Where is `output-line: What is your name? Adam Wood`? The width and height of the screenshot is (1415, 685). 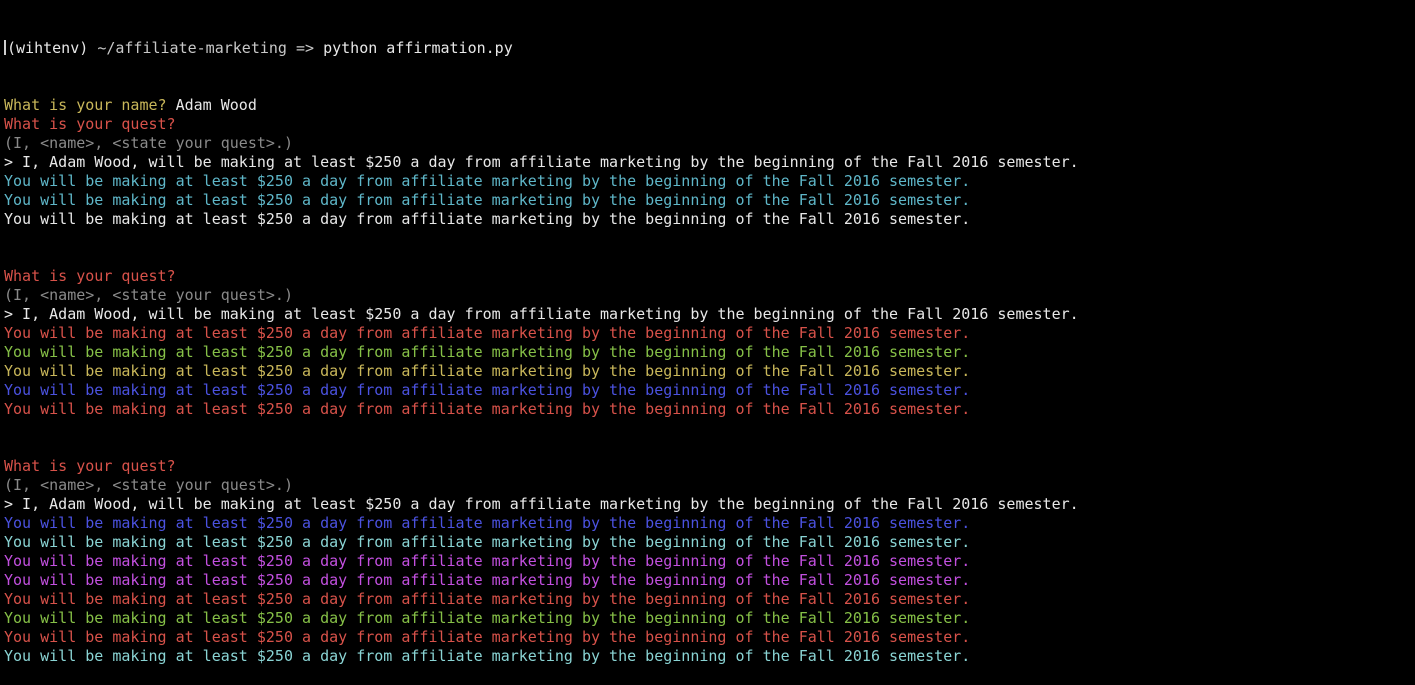 output-line: What is your name? Adam Wood is located at coordinates (706, 105).